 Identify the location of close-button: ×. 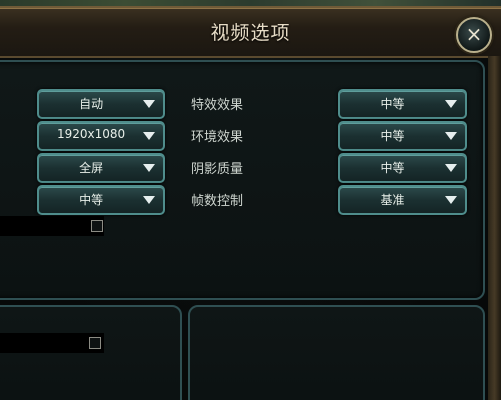
(474, 35).